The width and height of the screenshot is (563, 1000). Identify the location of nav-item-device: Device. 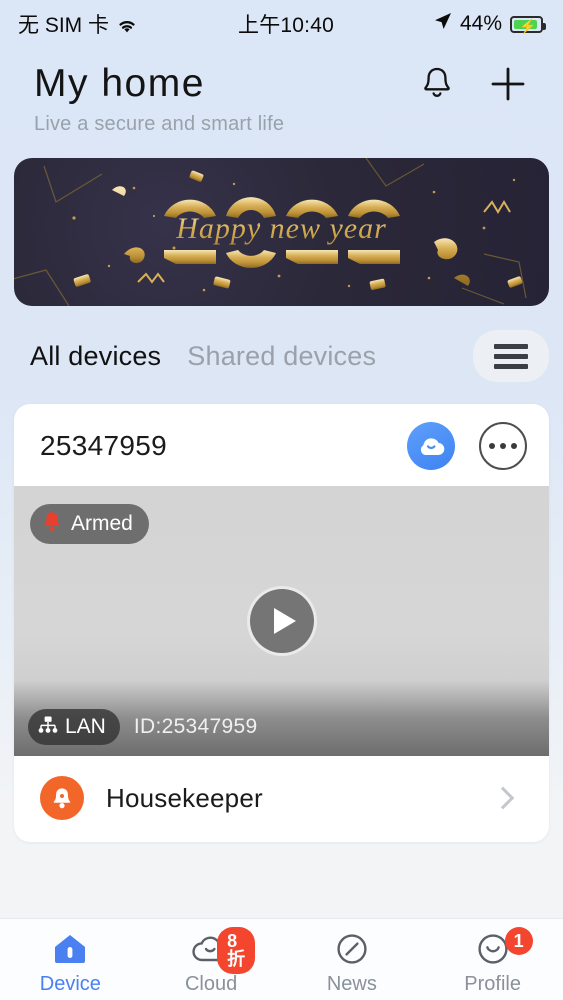
(70, 959).